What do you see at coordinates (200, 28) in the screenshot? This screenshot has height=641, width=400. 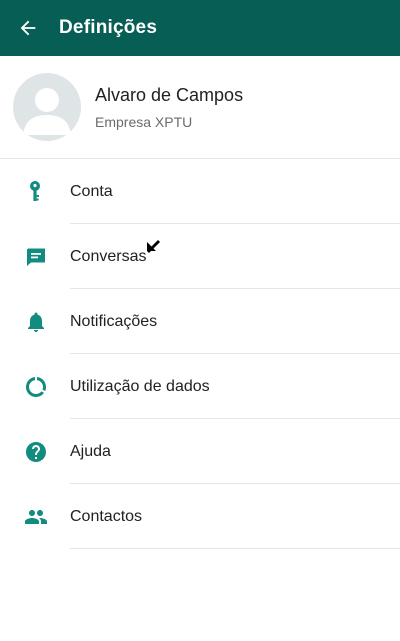 I see `app-bar: Definições` at bounding box center [200, 28].